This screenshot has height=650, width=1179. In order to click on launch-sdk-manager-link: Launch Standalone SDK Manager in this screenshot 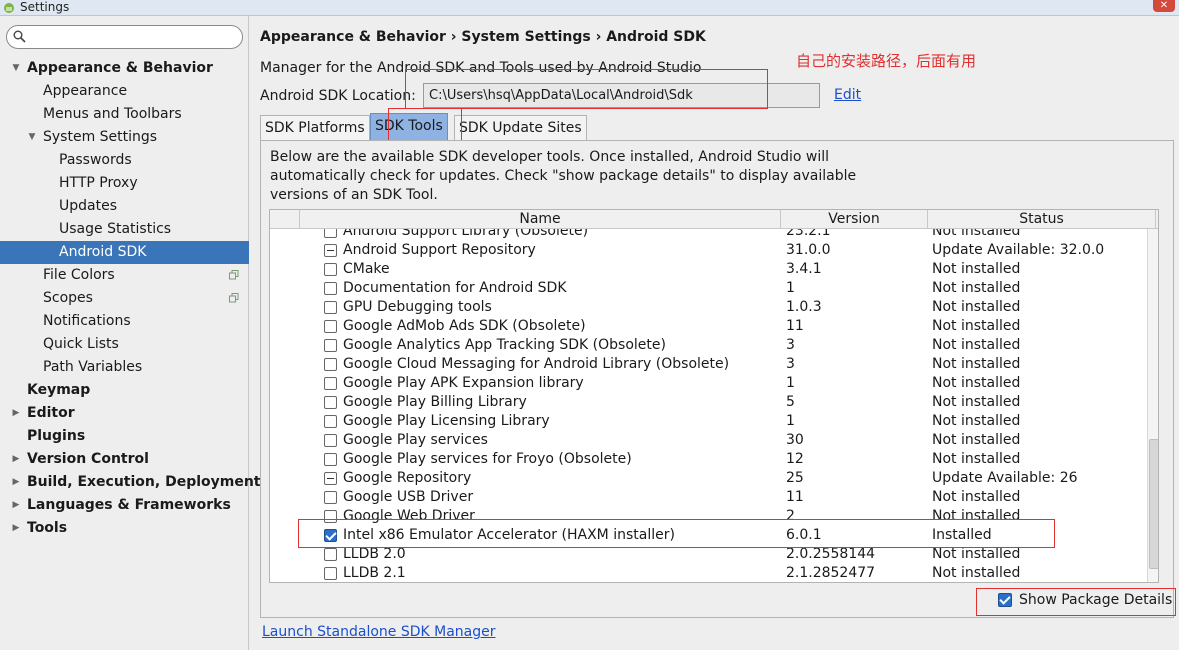, I will do `click(379, 632)`.